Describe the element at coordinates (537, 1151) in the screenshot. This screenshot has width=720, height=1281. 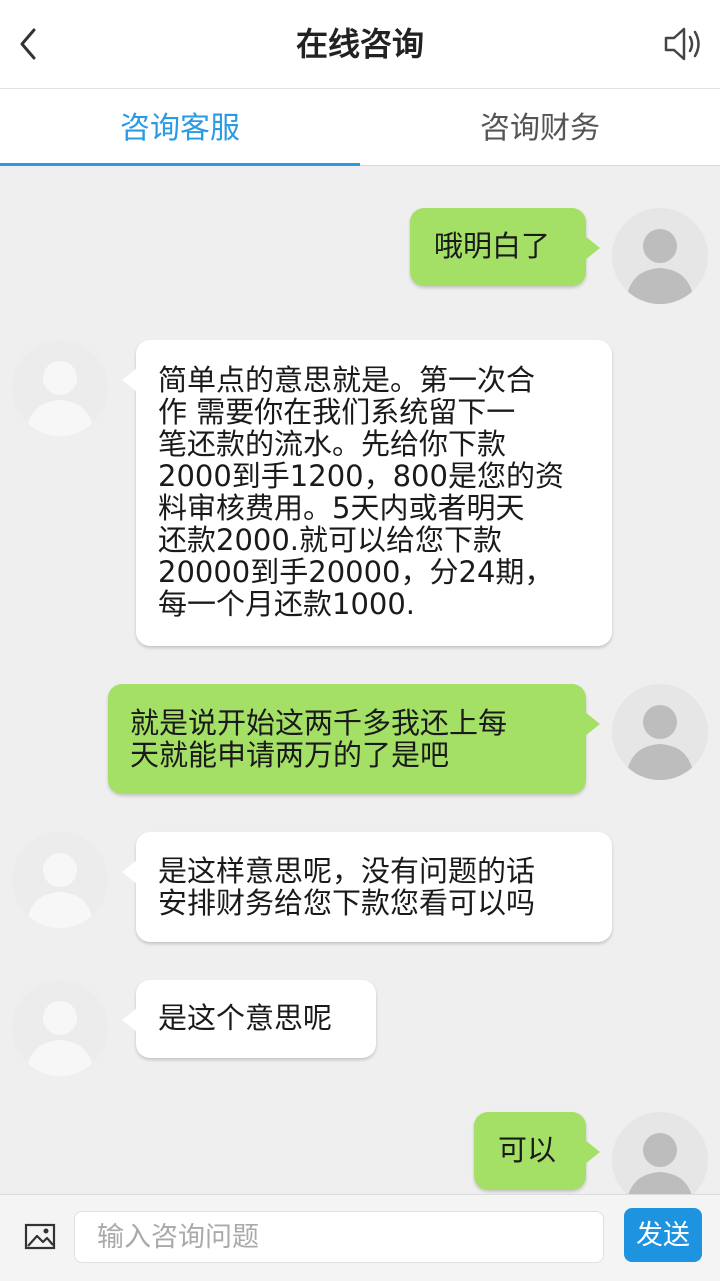
I see `message-bubble-sent: 可以` at that location.